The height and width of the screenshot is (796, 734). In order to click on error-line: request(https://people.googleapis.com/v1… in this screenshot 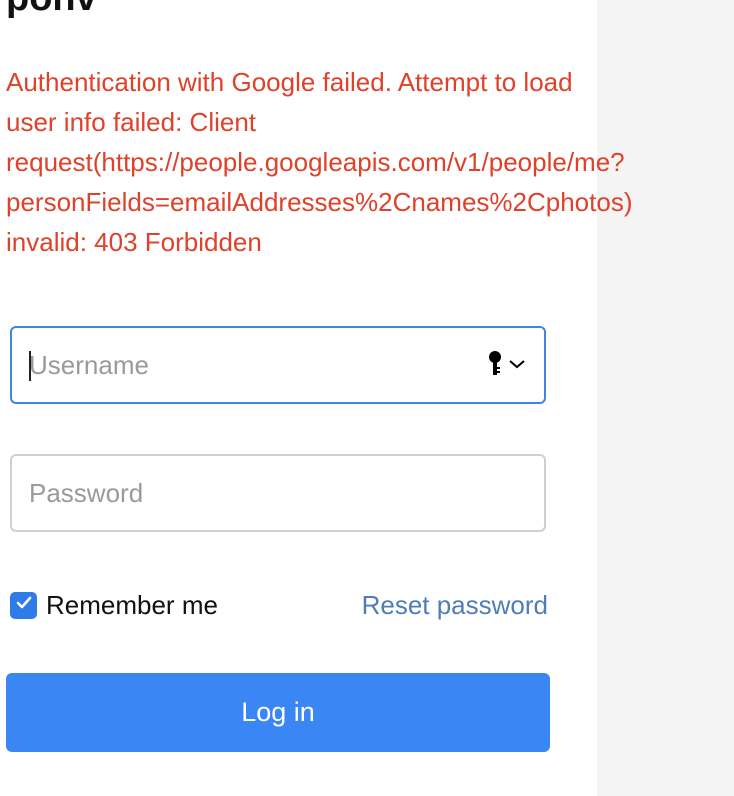, I will do `click(315, 162)`.